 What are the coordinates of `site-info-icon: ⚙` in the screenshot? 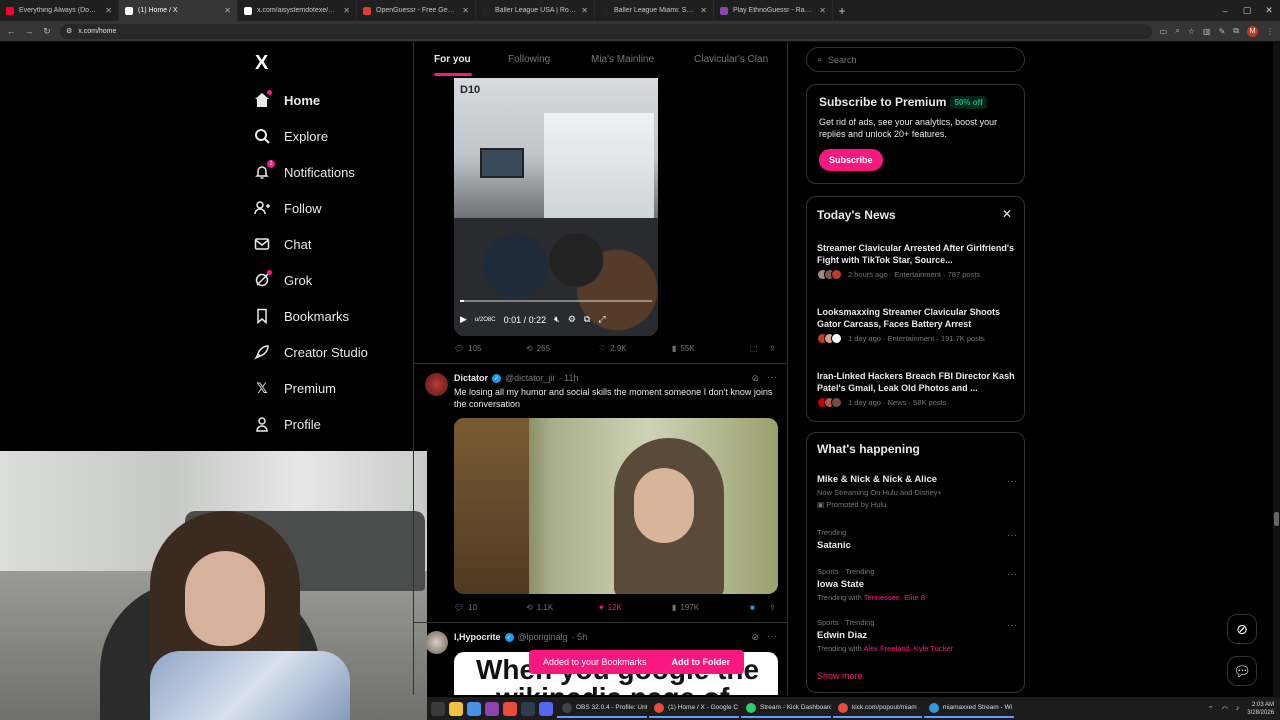 It's located at (69, 31).